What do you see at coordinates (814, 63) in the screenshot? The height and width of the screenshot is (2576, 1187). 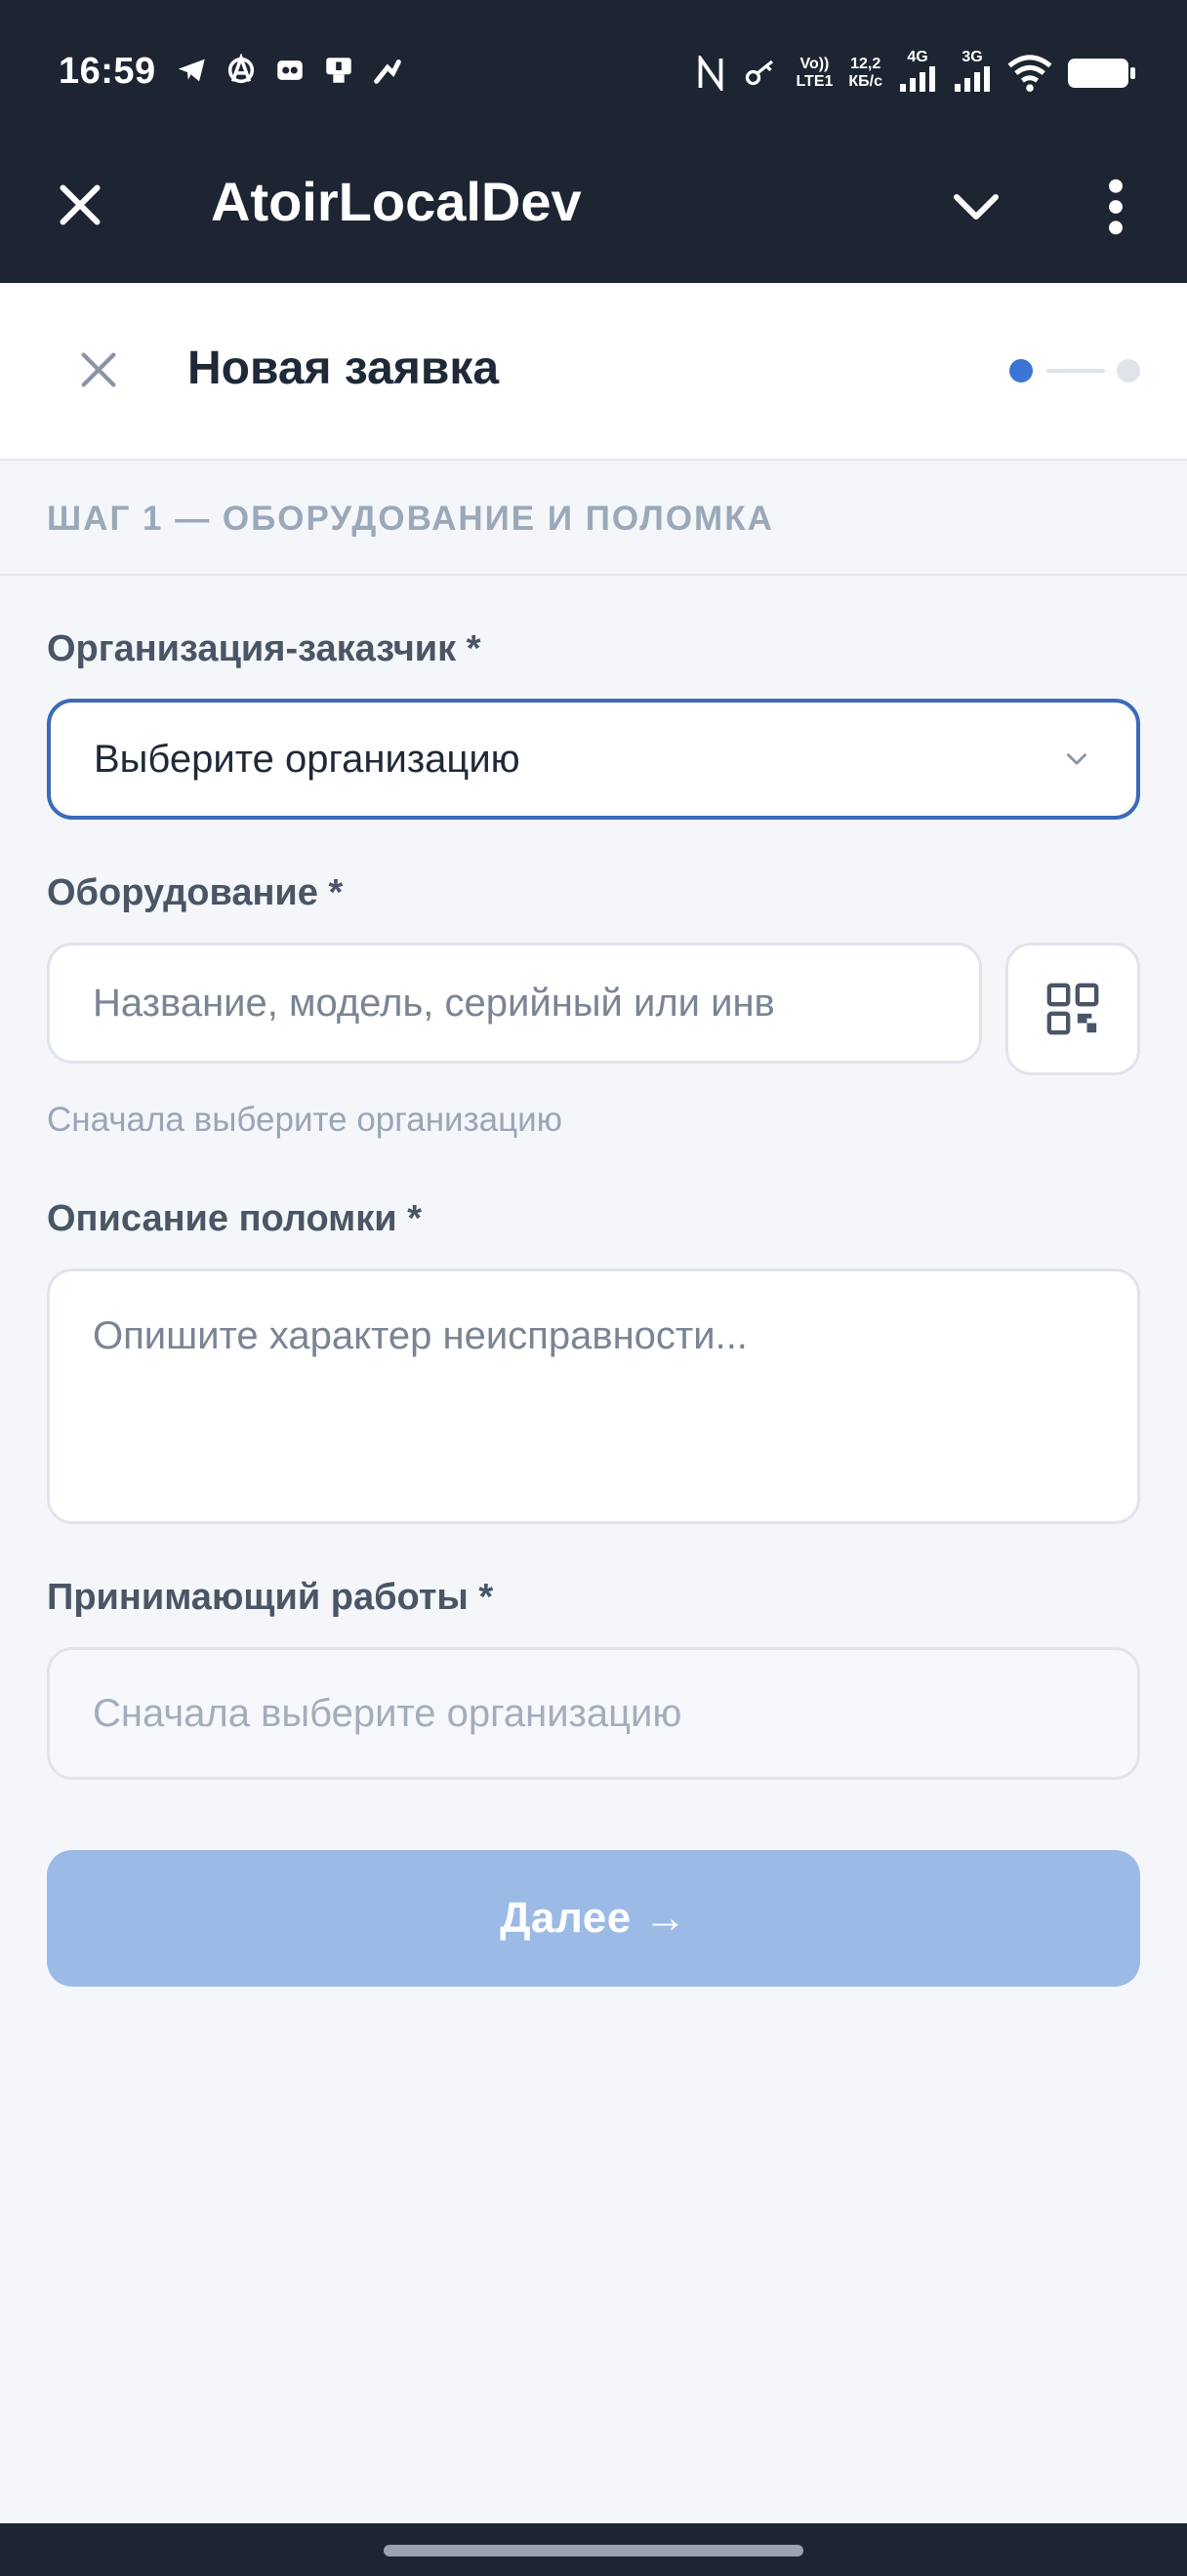 I see `volte-top: Vo))` at bounding box center [814, 63].